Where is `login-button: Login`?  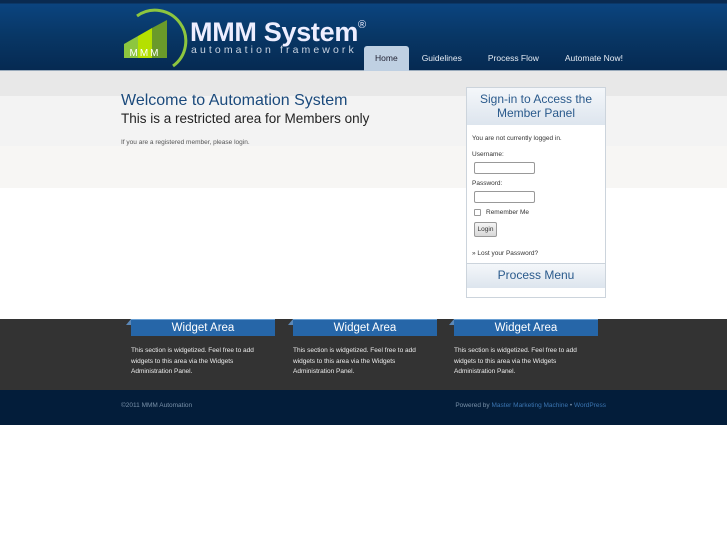 login-button: Login is located at coordinates (485, 229).